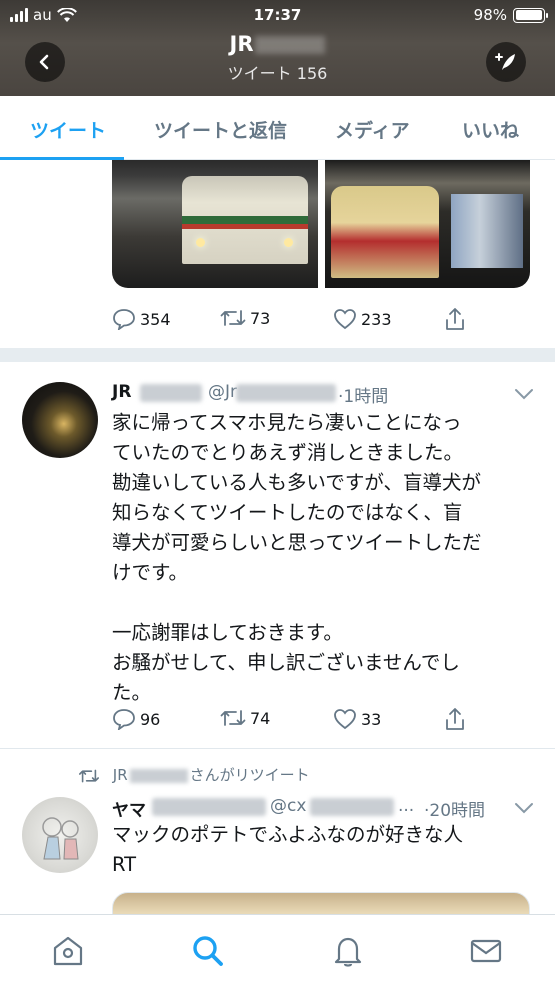 The image size is (555, 988). I want to click on retweet-button: 73, so click(245, 318).